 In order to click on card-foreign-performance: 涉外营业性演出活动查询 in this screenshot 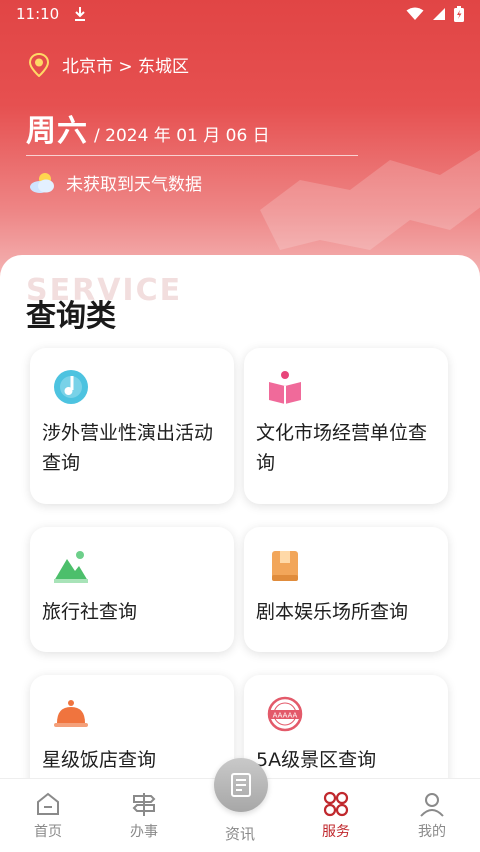, I will do `click(132, 426)`.